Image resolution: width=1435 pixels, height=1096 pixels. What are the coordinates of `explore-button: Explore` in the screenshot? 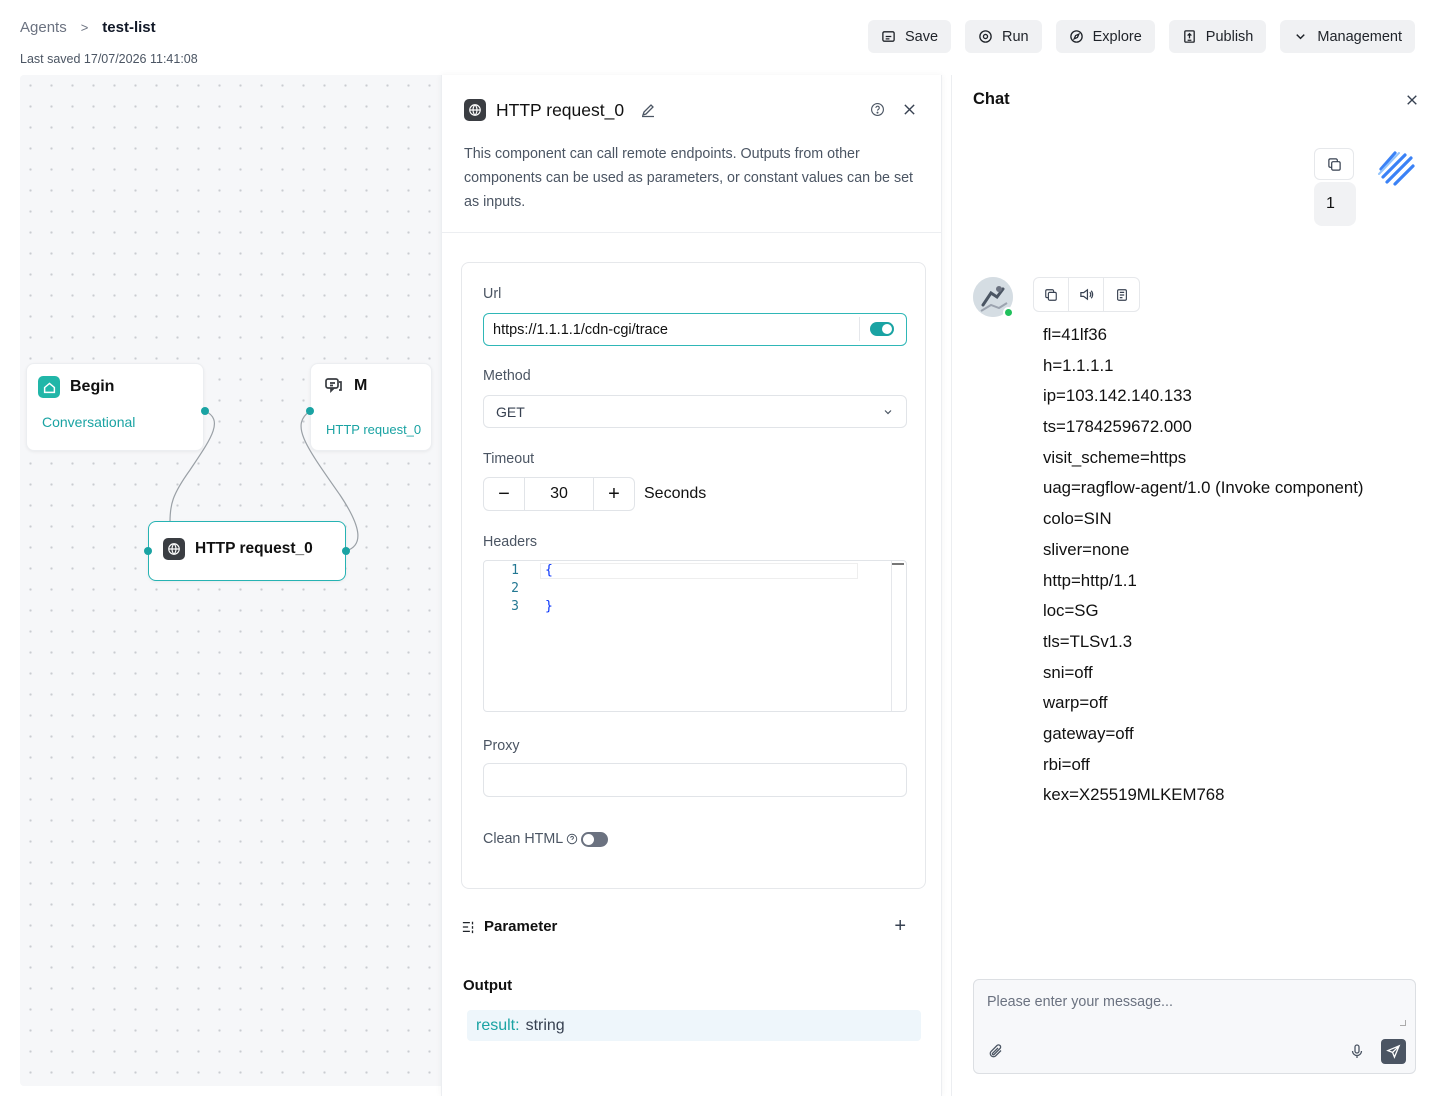 It's located at (1105, 36).